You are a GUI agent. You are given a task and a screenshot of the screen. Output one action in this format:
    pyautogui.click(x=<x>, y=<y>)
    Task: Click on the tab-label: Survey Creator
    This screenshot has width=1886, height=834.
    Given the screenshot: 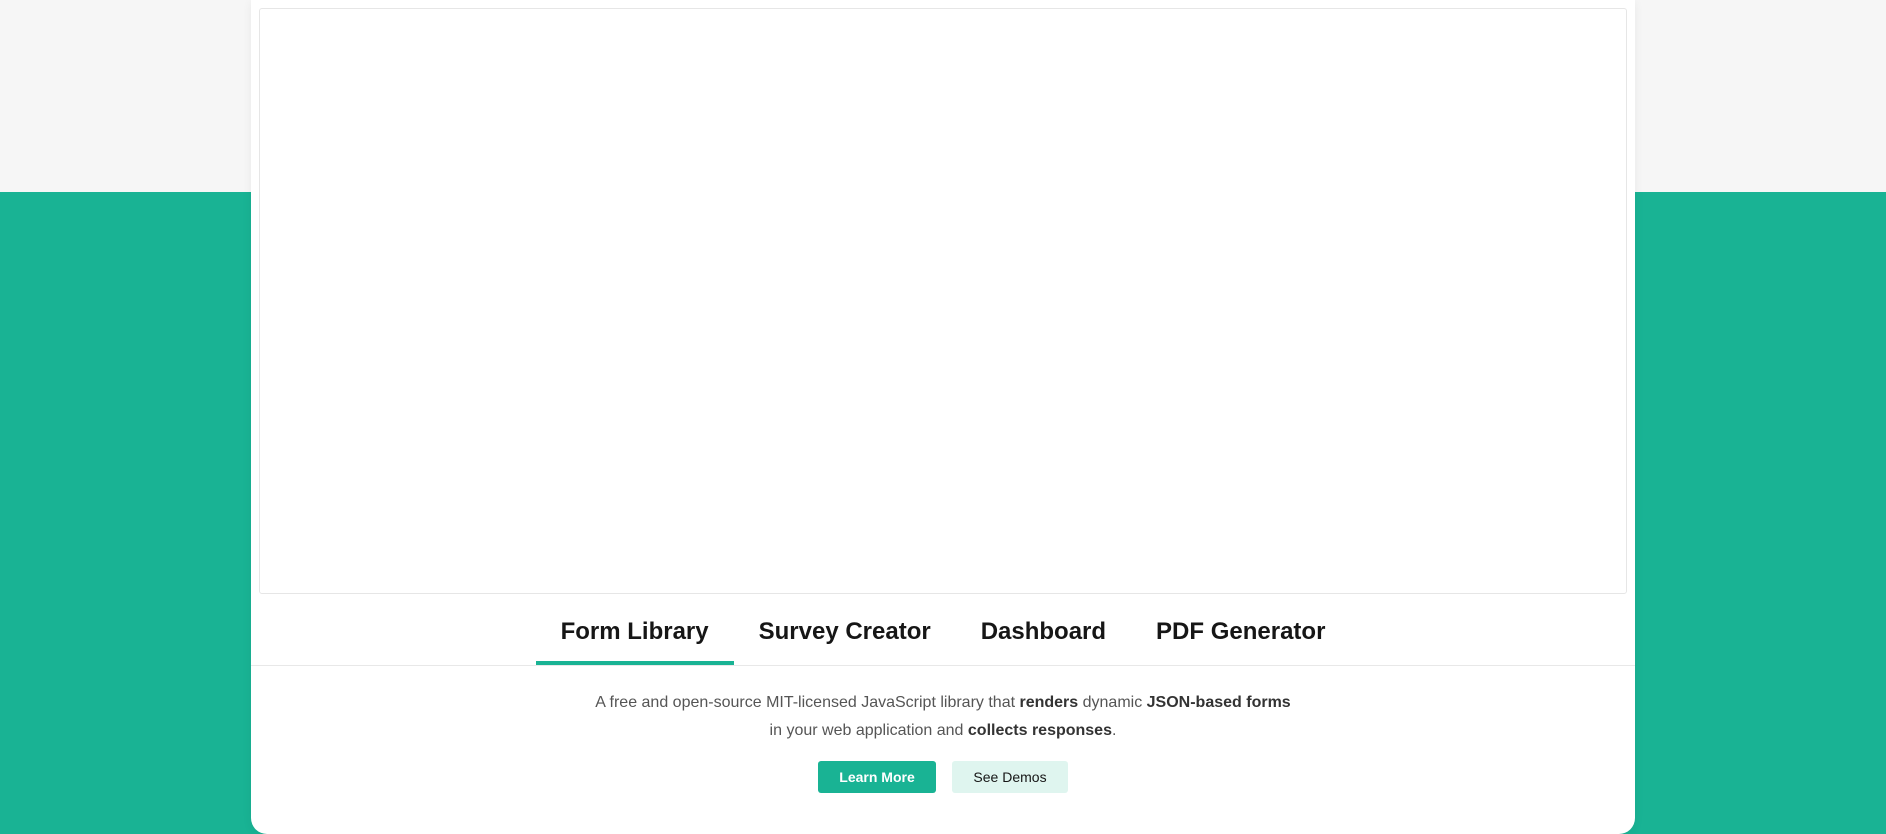 What is the action you would take?
    pyautogui.click(x=844, y=631)
    